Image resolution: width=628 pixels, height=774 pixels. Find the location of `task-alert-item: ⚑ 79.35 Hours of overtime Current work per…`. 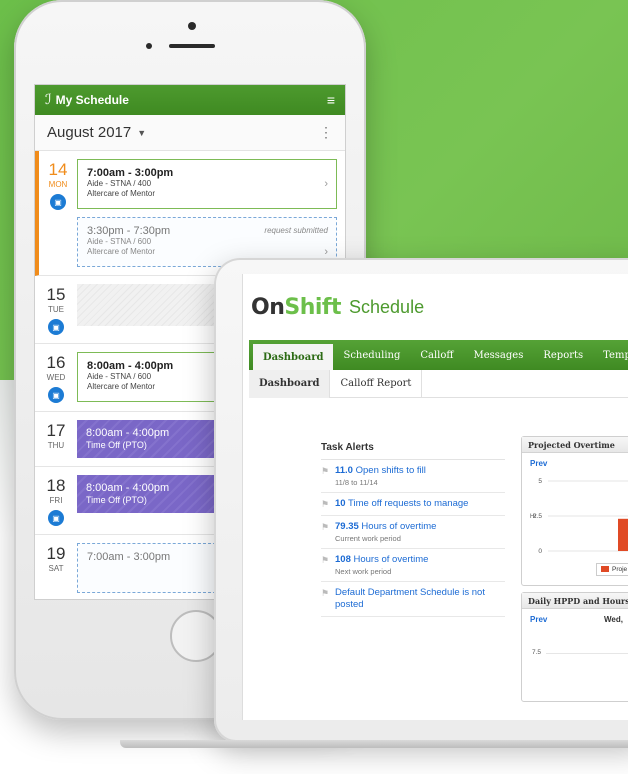

task-alert-item: ⚑ 79.35 Hours of overtime Current work per… is located at coordinates (413, 532).